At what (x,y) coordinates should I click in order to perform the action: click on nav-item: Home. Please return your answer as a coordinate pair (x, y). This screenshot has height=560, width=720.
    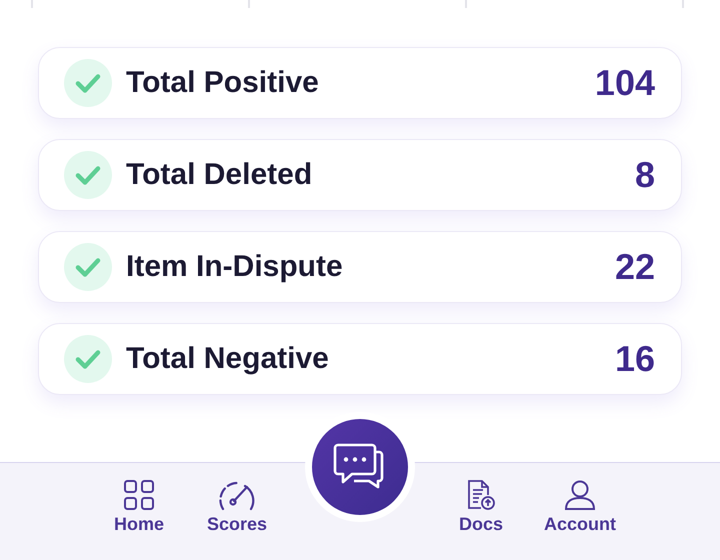
    Looking at the image, I should click on (139, 509).